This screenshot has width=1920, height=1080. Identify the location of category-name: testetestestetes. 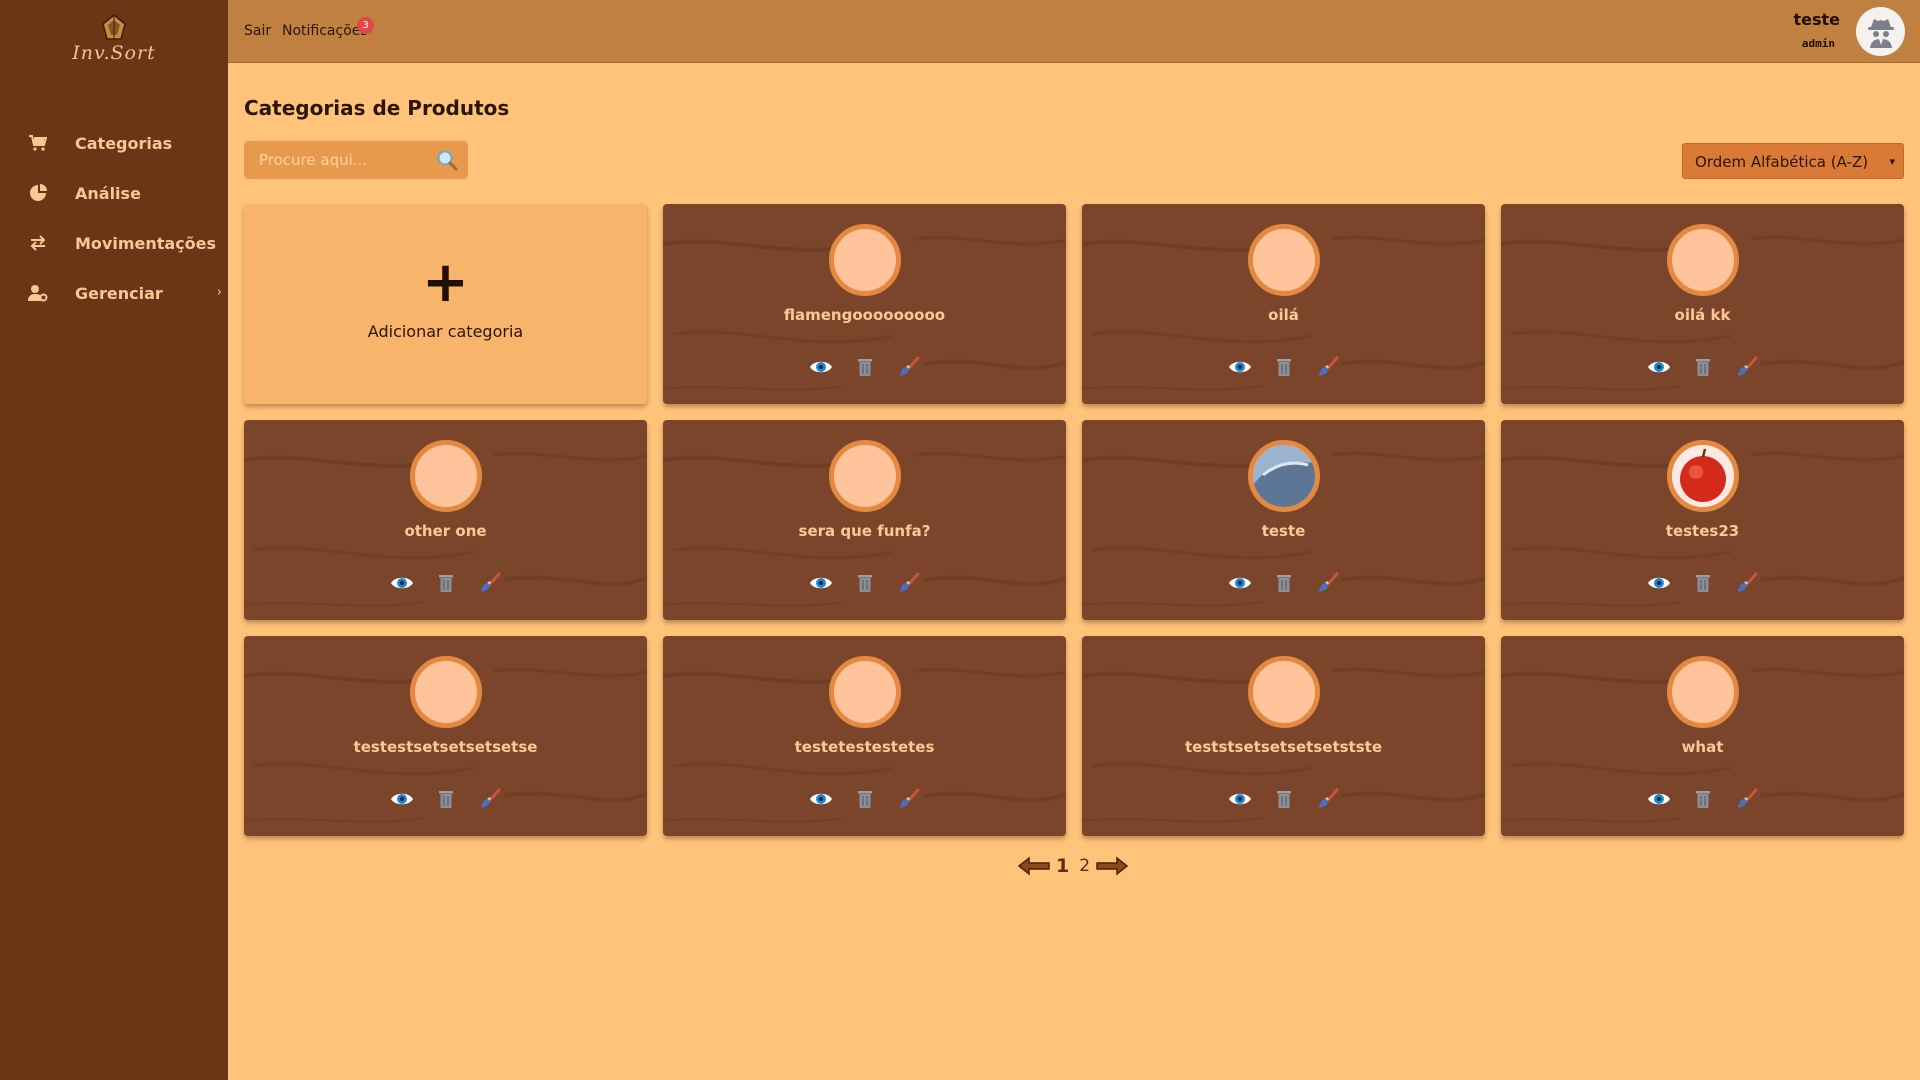
(864, 747).